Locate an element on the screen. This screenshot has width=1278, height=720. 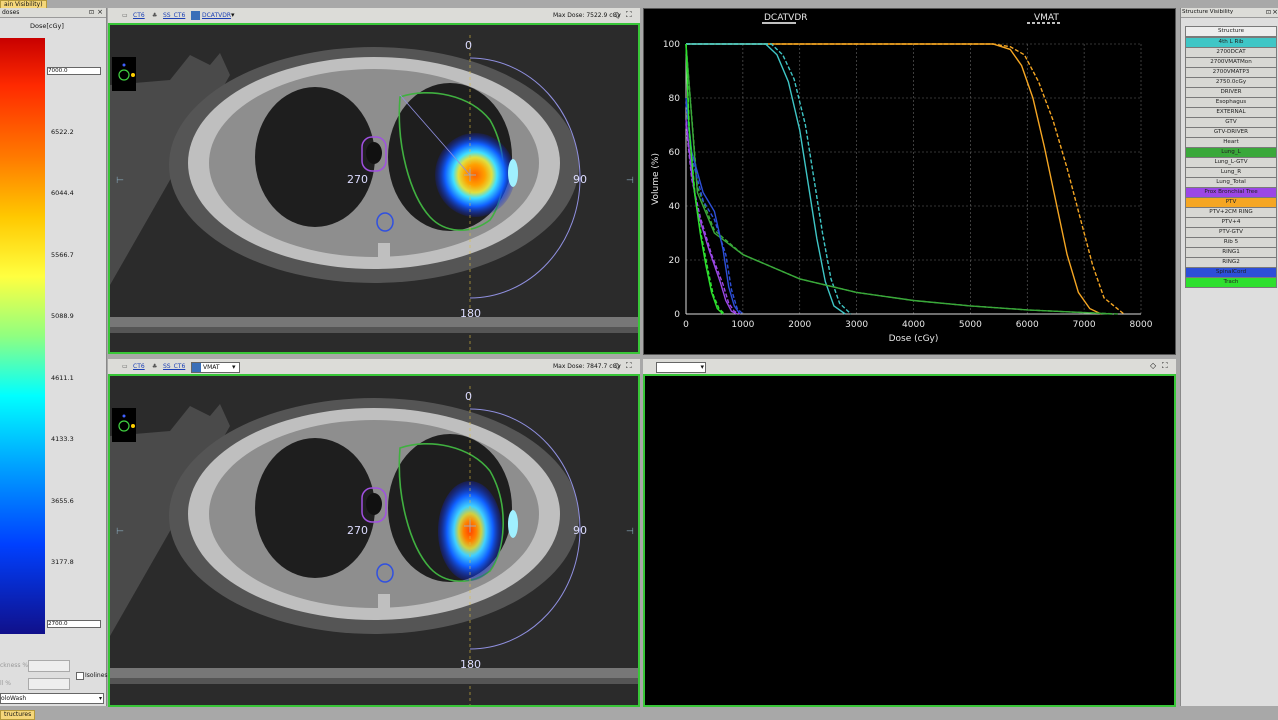
y-tick-label: 0 is located at coordinates (677, 315).